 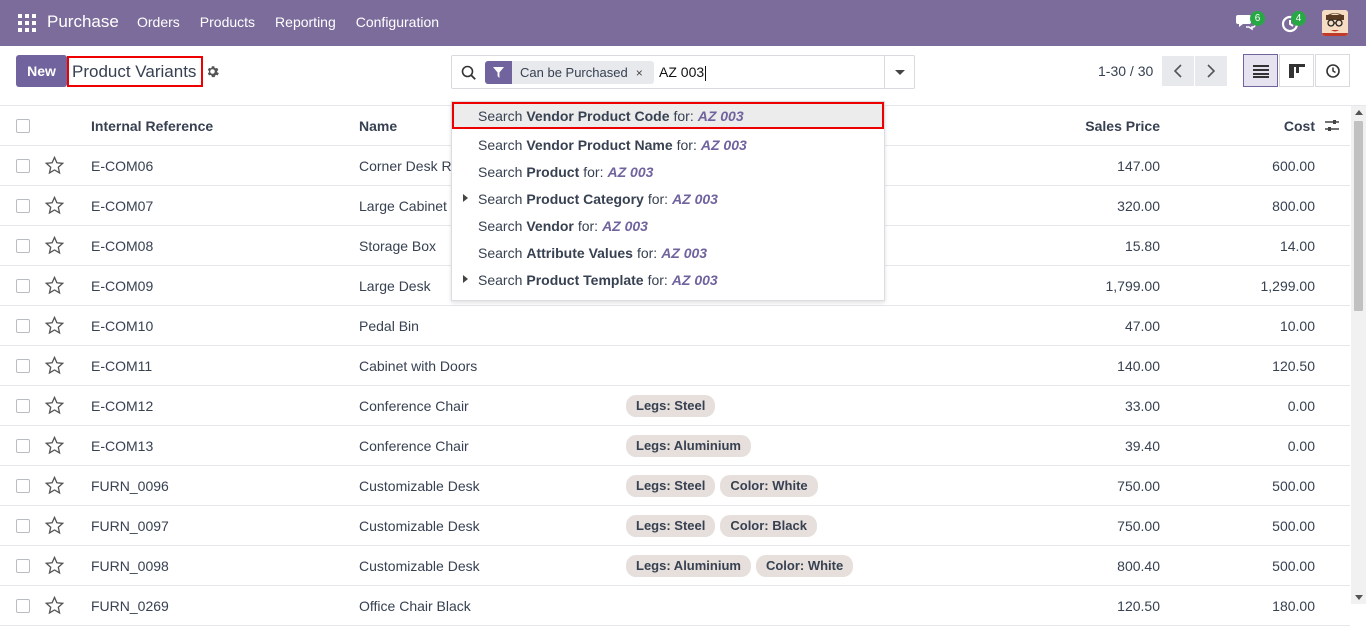 I want to click on autocomplete-option: Search Vendor Product Name for: AZ 003, so click(x=668, y=144).